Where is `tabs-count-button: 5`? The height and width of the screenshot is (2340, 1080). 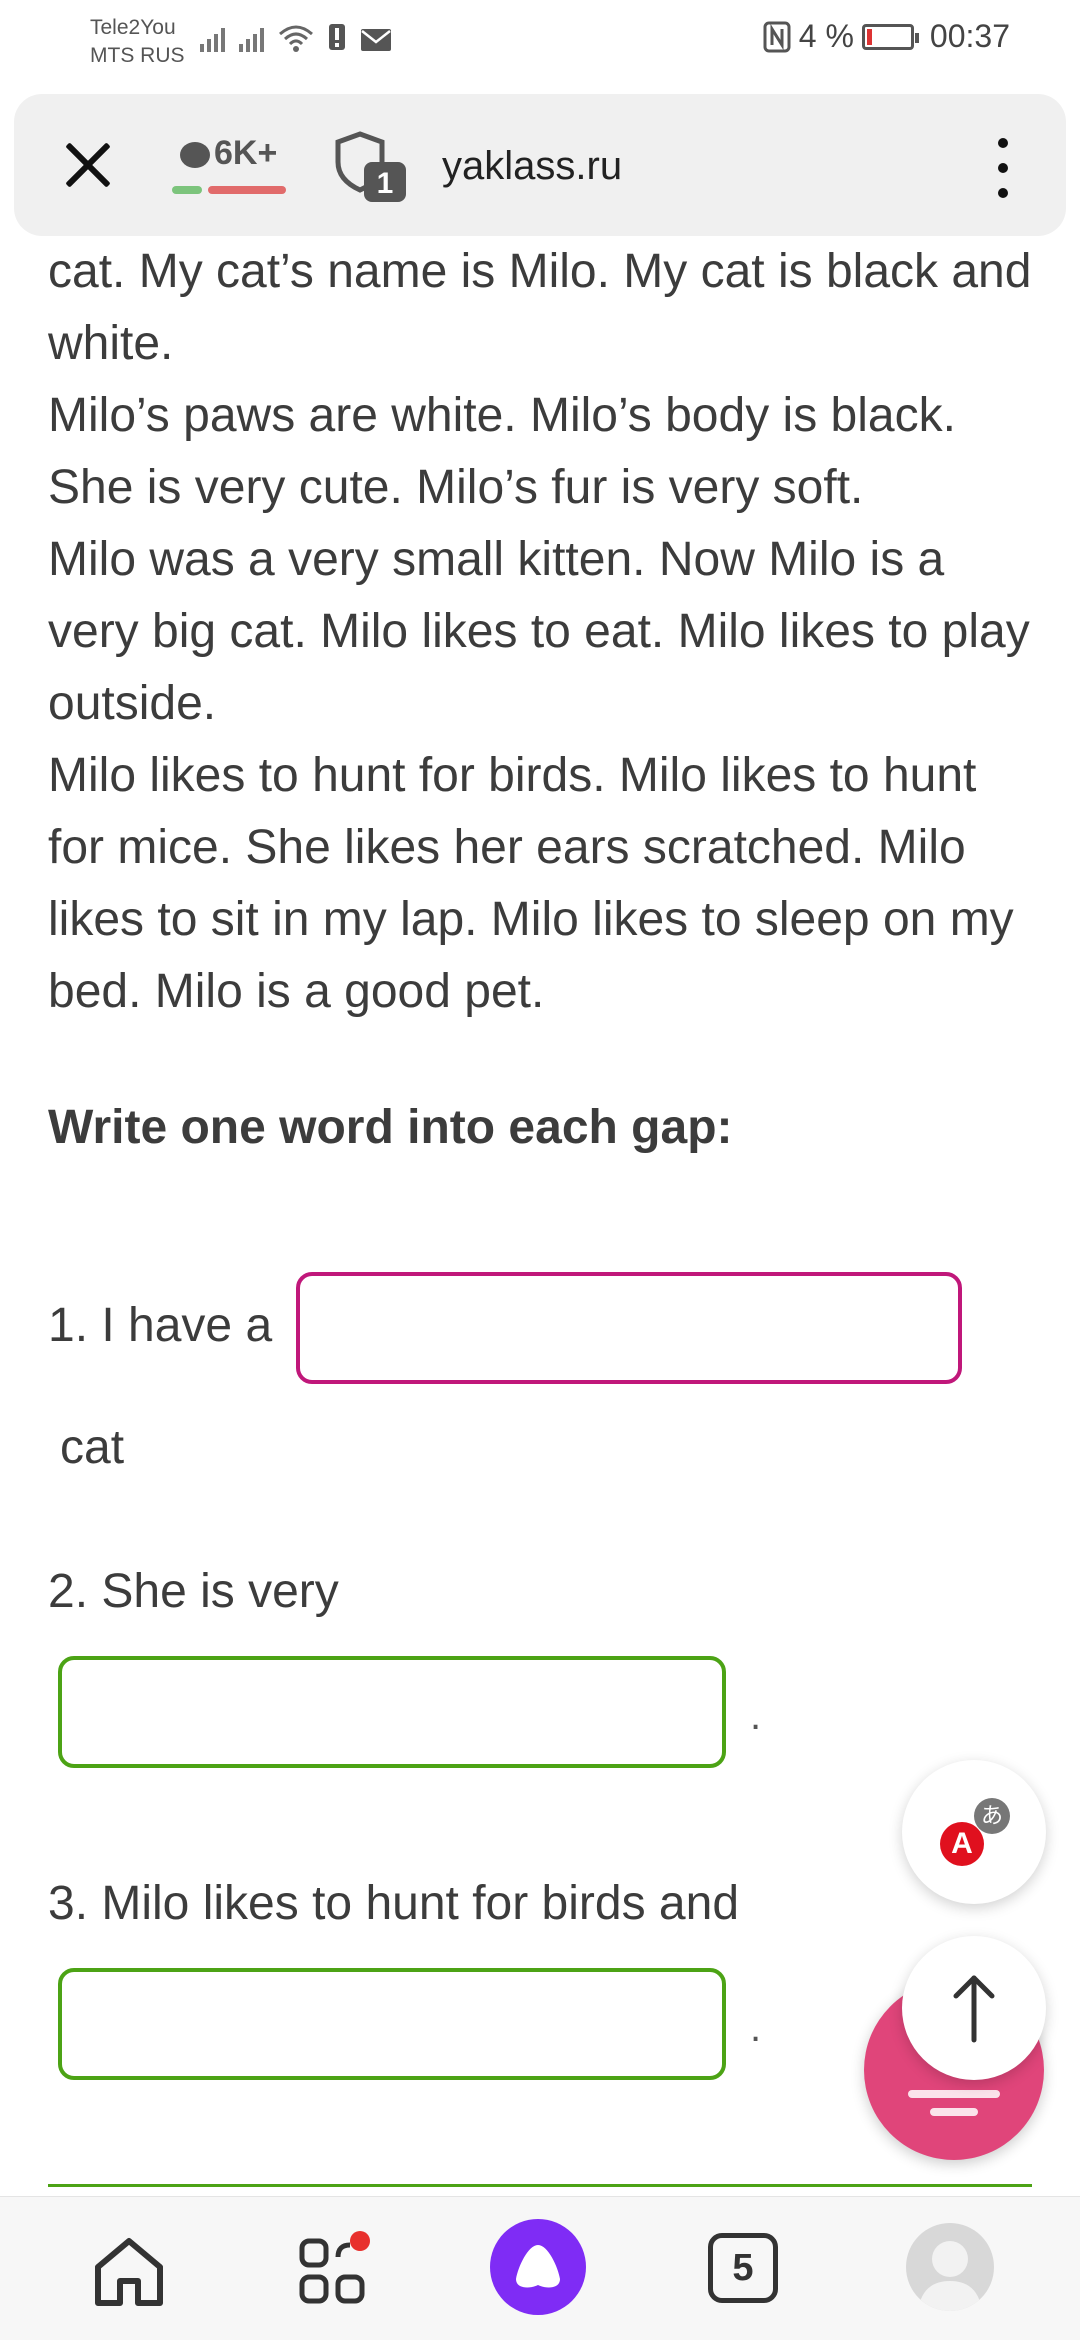
tabs-count-button: 5 is located at coordinates (743, 2268).